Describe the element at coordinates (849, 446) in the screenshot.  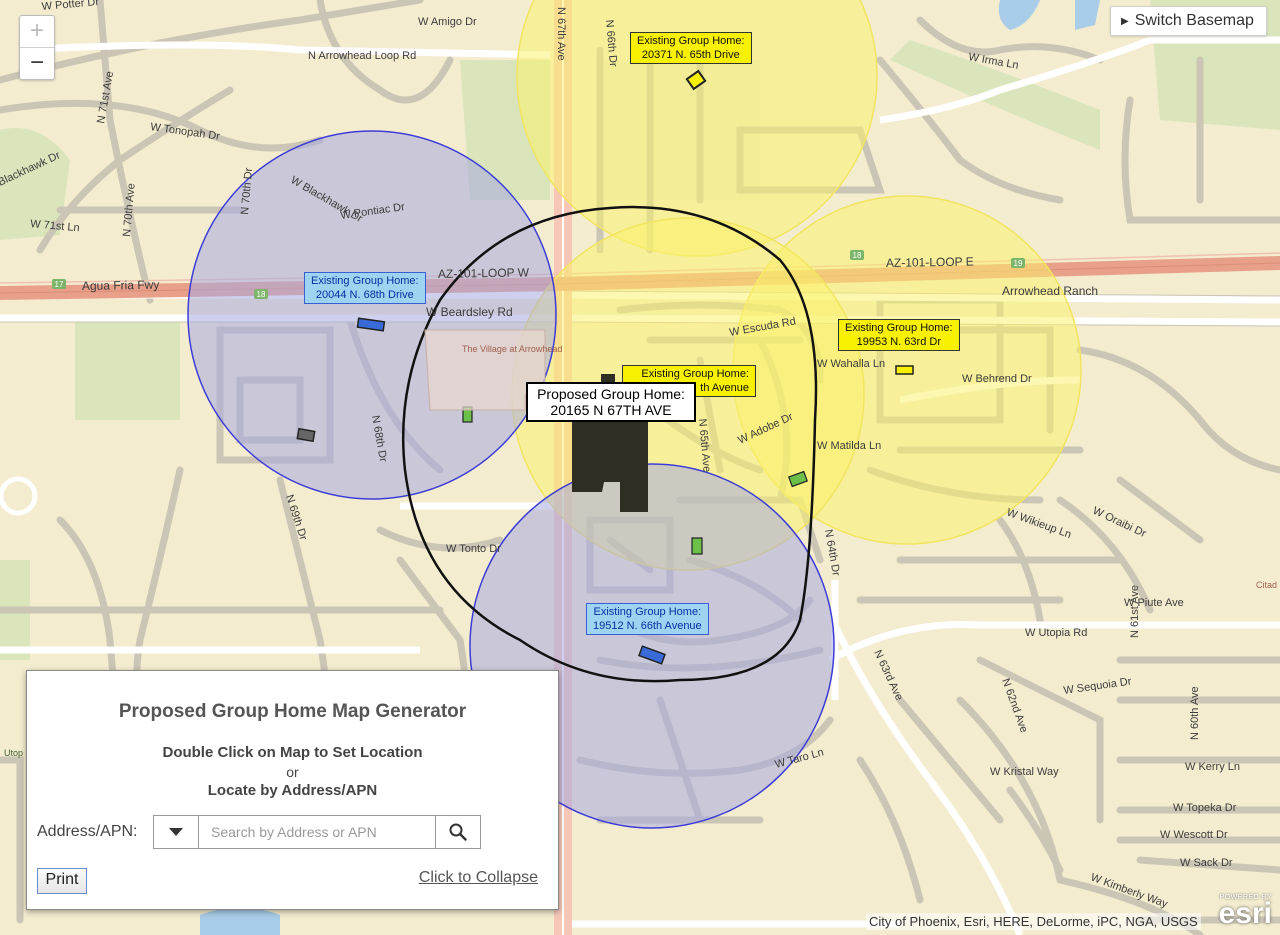
I see `street-label: W Matilda Ln` at that location.